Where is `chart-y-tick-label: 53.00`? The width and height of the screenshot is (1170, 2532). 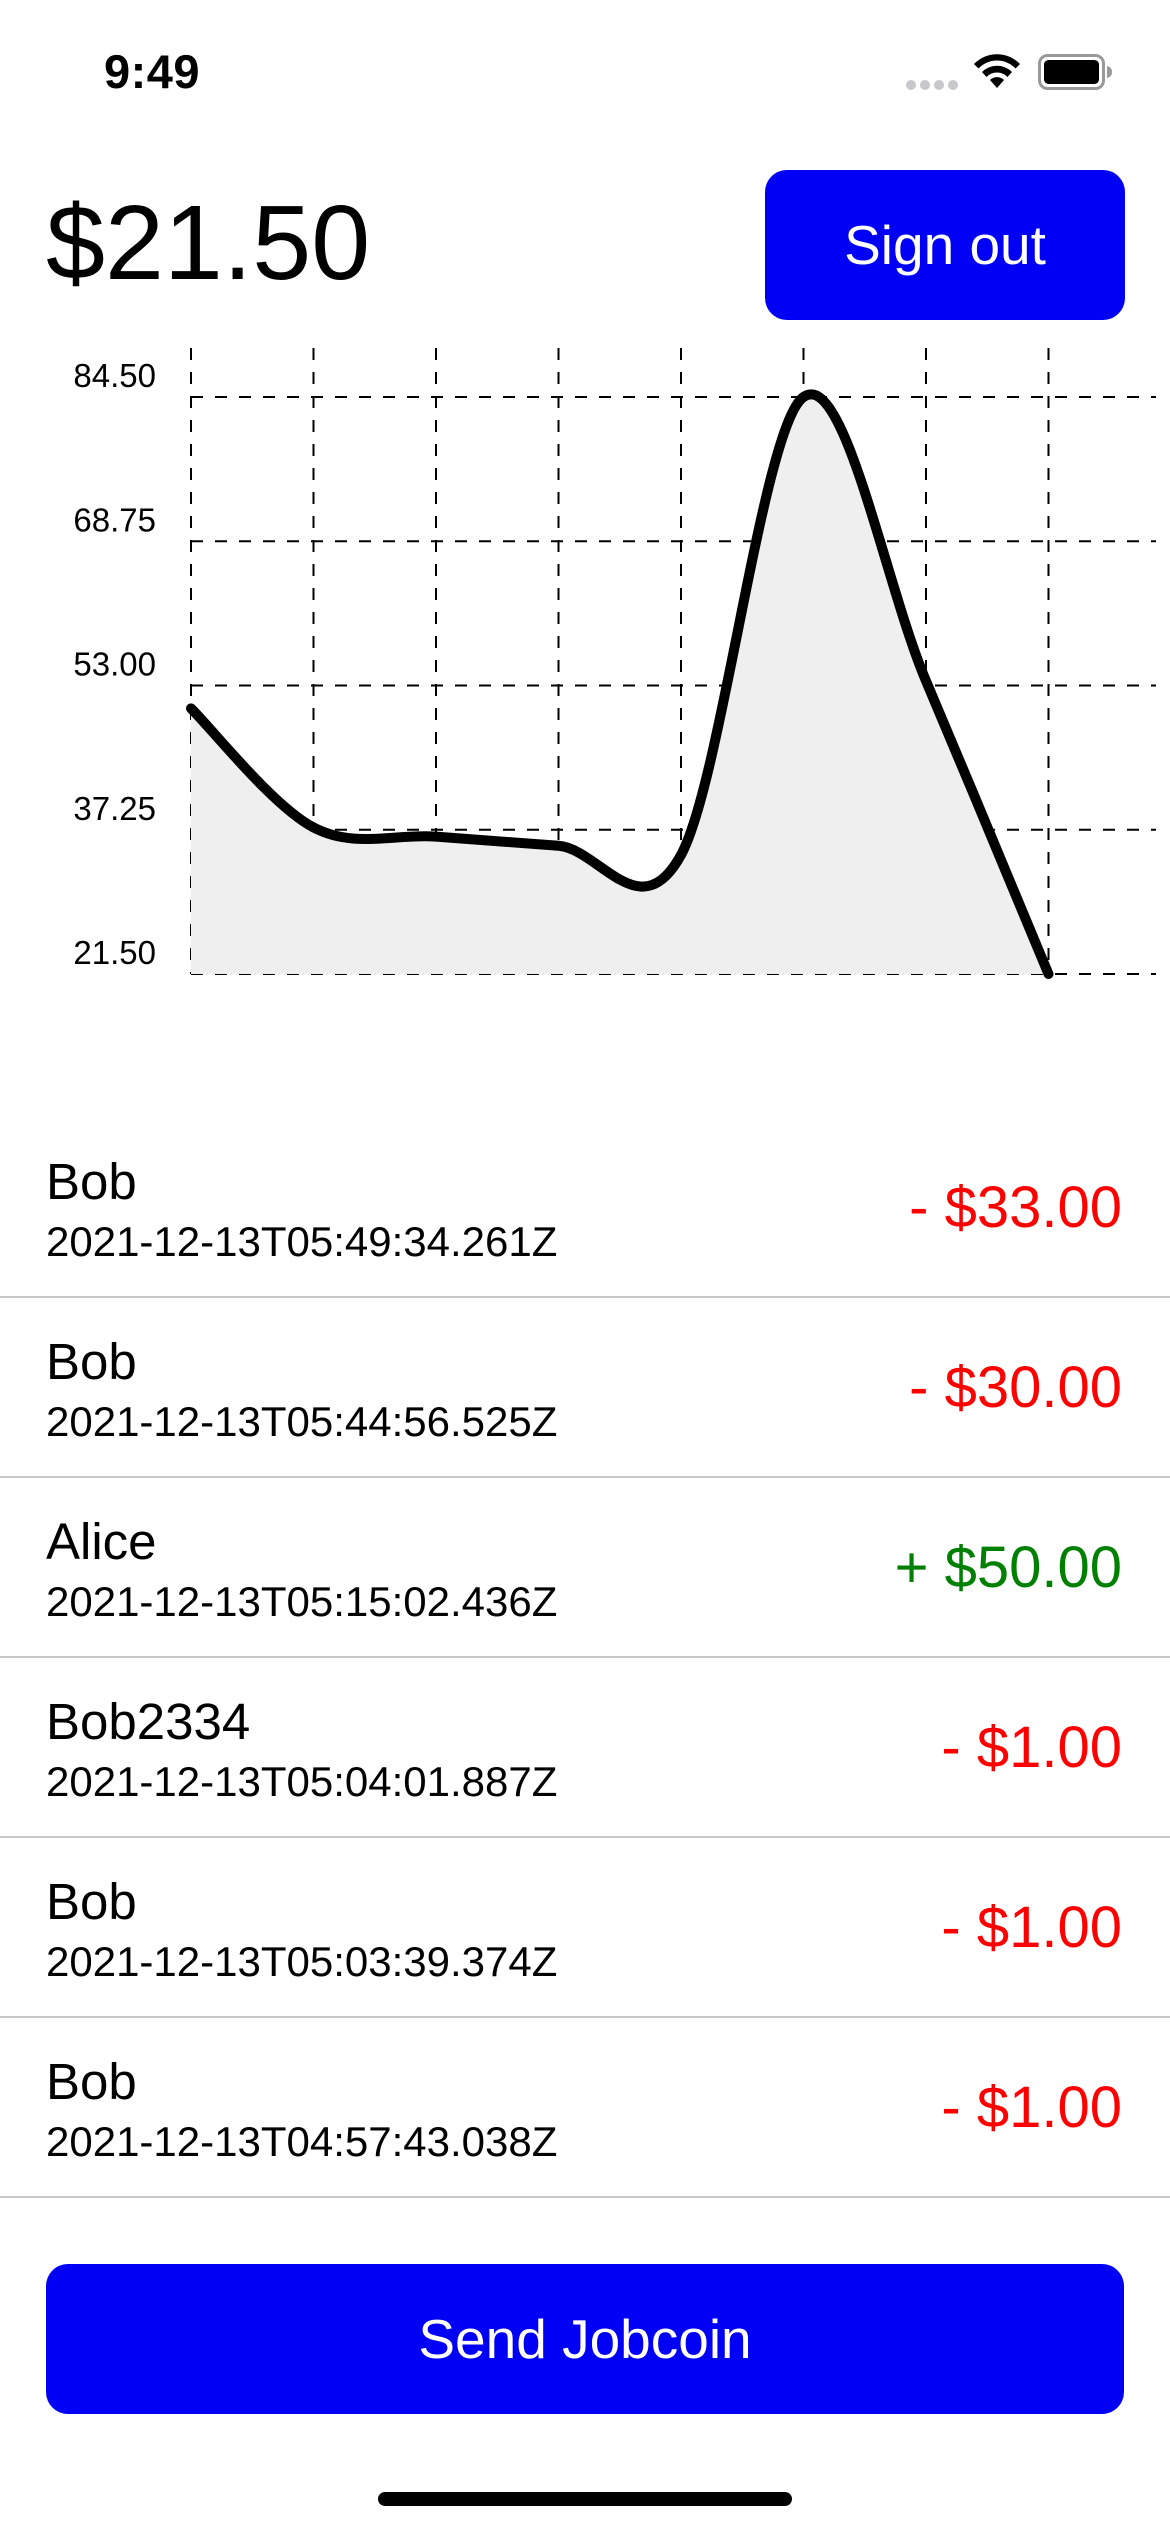 chart-y-tick-label: 53.00 is located at coordinates (114, 664).